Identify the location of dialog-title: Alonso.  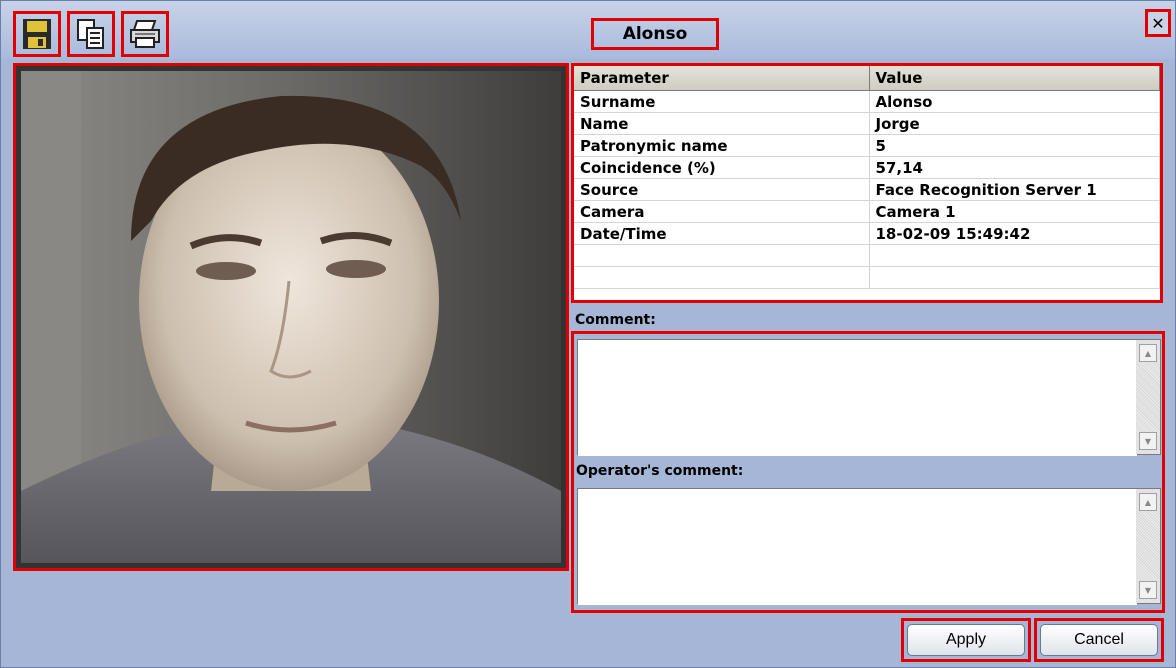
(655, 34).